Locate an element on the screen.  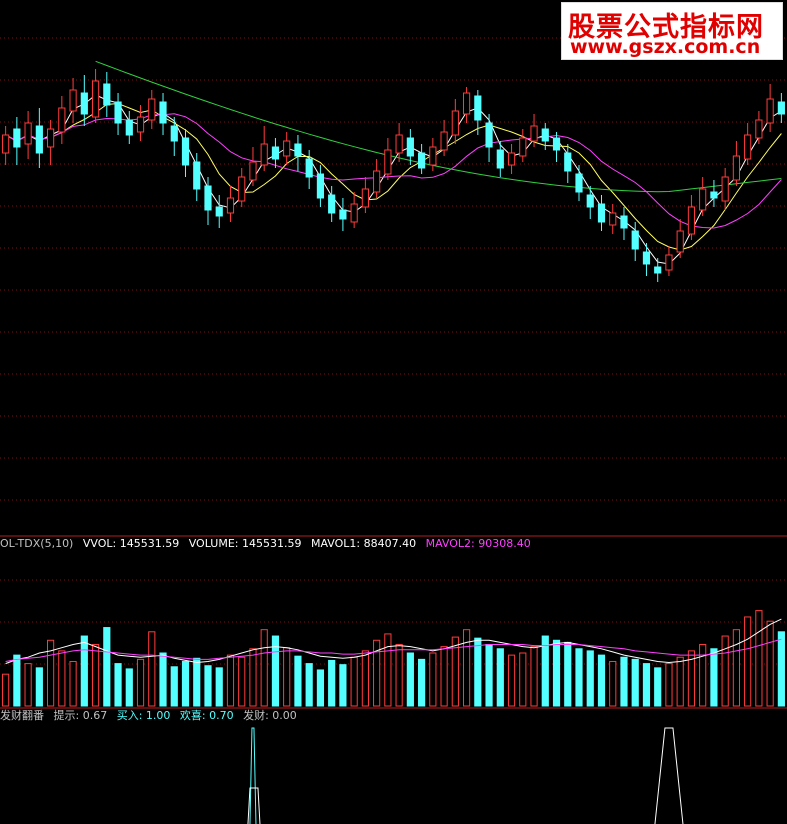
volume-moving-averages is located at coordinates (393, 641).